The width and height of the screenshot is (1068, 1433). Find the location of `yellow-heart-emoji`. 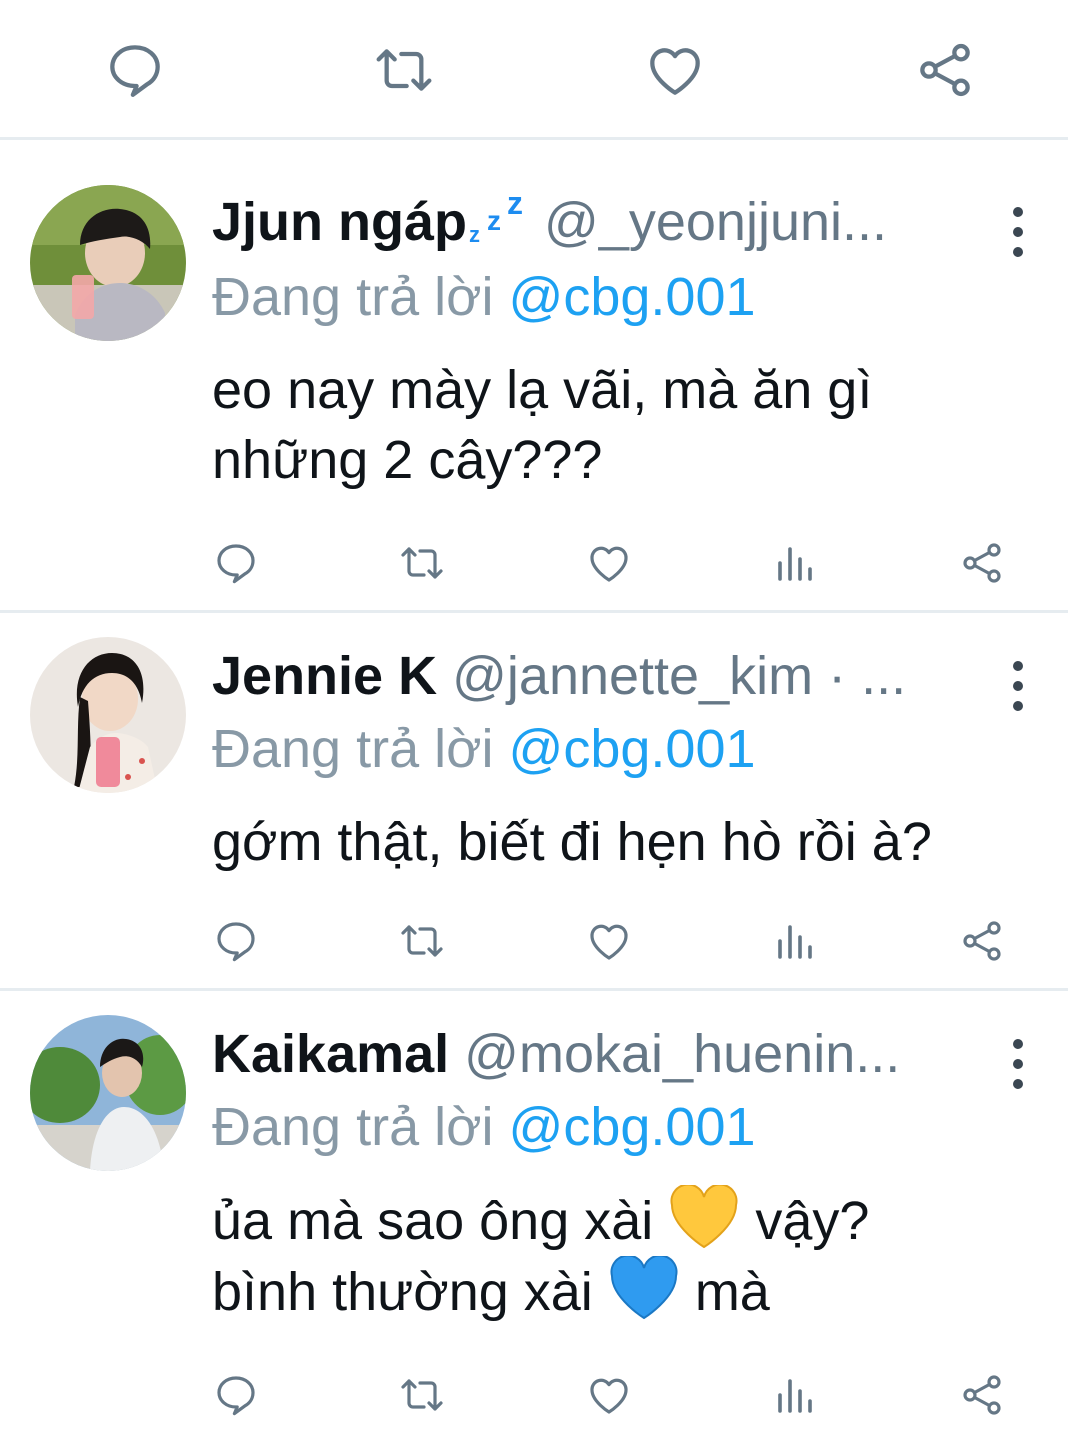

yellow-heart-emoji is located at coordinates (704, 1217).